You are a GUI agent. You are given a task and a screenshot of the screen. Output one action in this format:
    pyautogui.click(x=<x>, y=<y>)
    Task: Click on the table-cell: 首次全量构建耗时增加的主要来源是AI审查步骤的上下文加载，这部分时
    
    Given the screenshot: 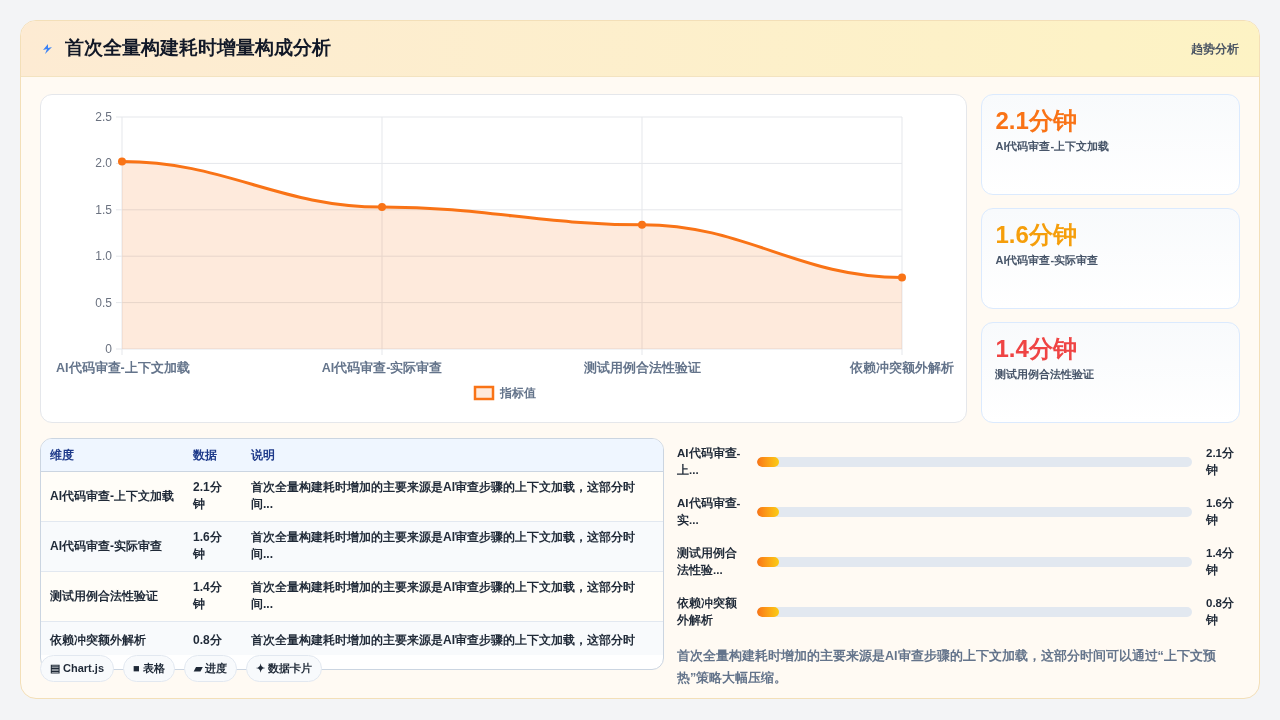 What is the action you would take?
    pyautogui.click(x=452, y=638)
    